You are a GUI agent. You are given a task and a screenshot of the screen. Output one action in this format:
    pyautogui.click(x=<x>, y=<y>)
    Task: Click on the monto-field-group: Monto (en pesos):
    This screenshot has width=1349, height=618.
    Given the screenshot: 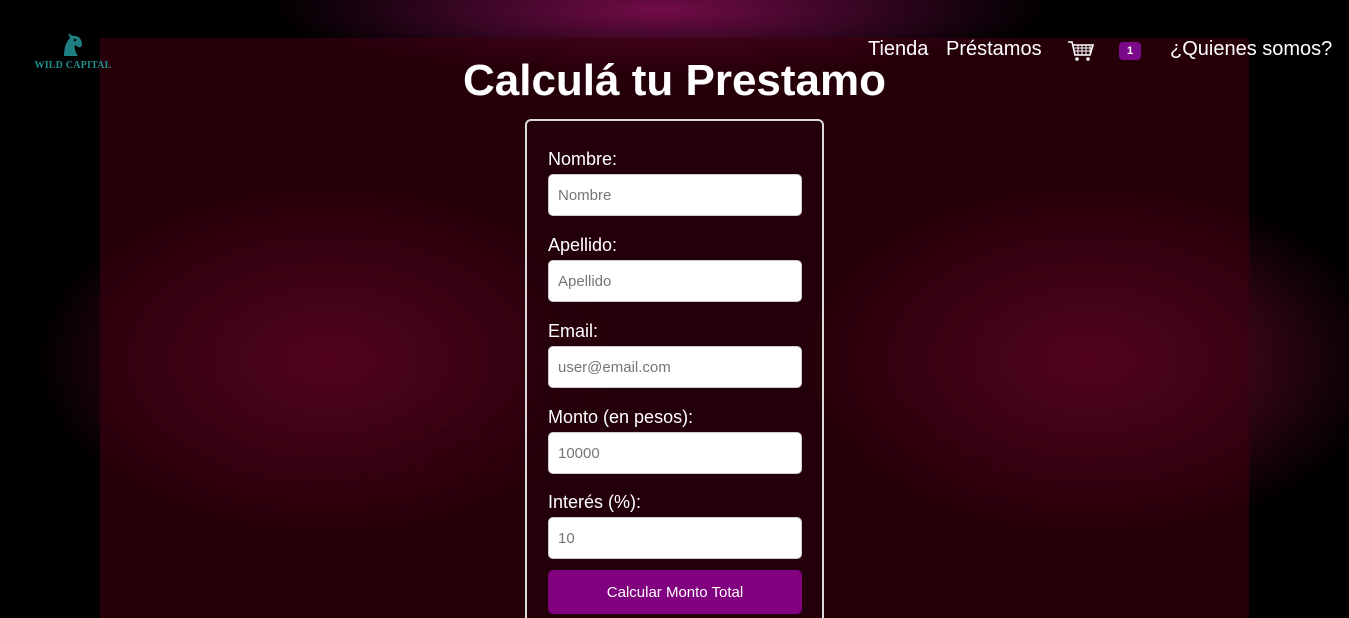 What is the action you would take?
    pyautogui.click(x=675, y=440)
    